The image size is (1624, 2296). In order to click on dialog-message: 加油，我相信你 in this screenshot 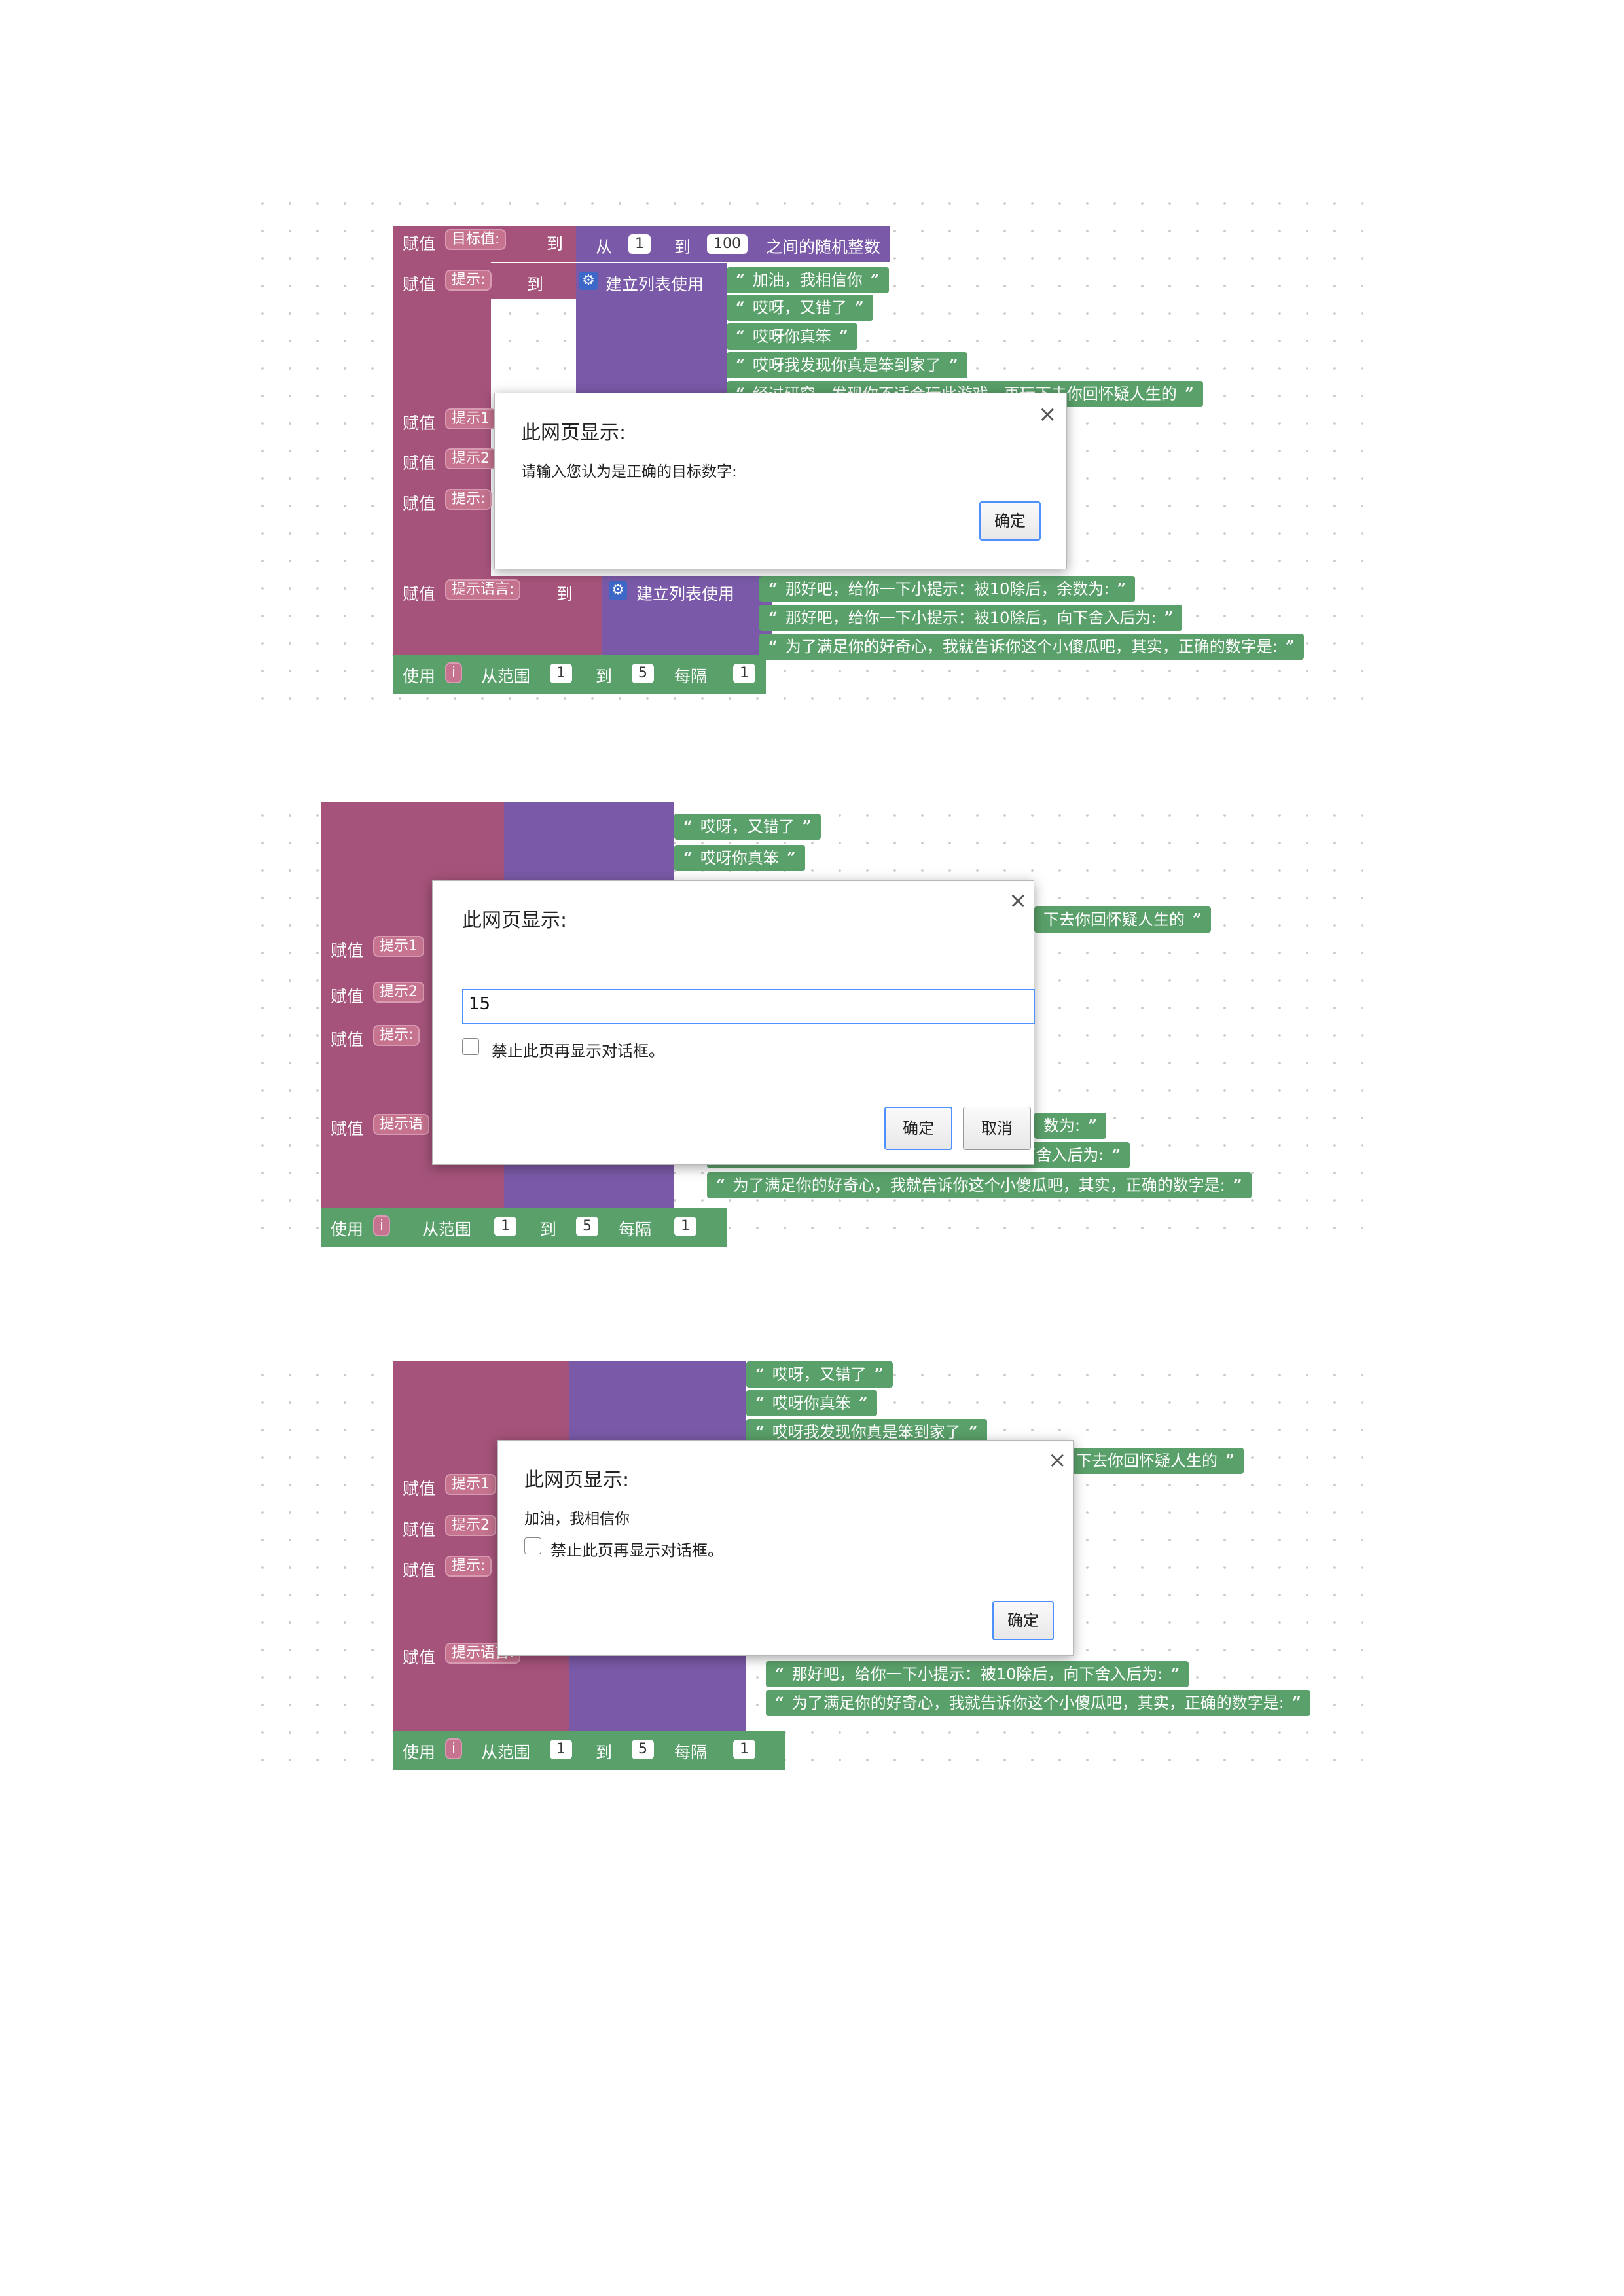, I will do `click(577, 1520)`.